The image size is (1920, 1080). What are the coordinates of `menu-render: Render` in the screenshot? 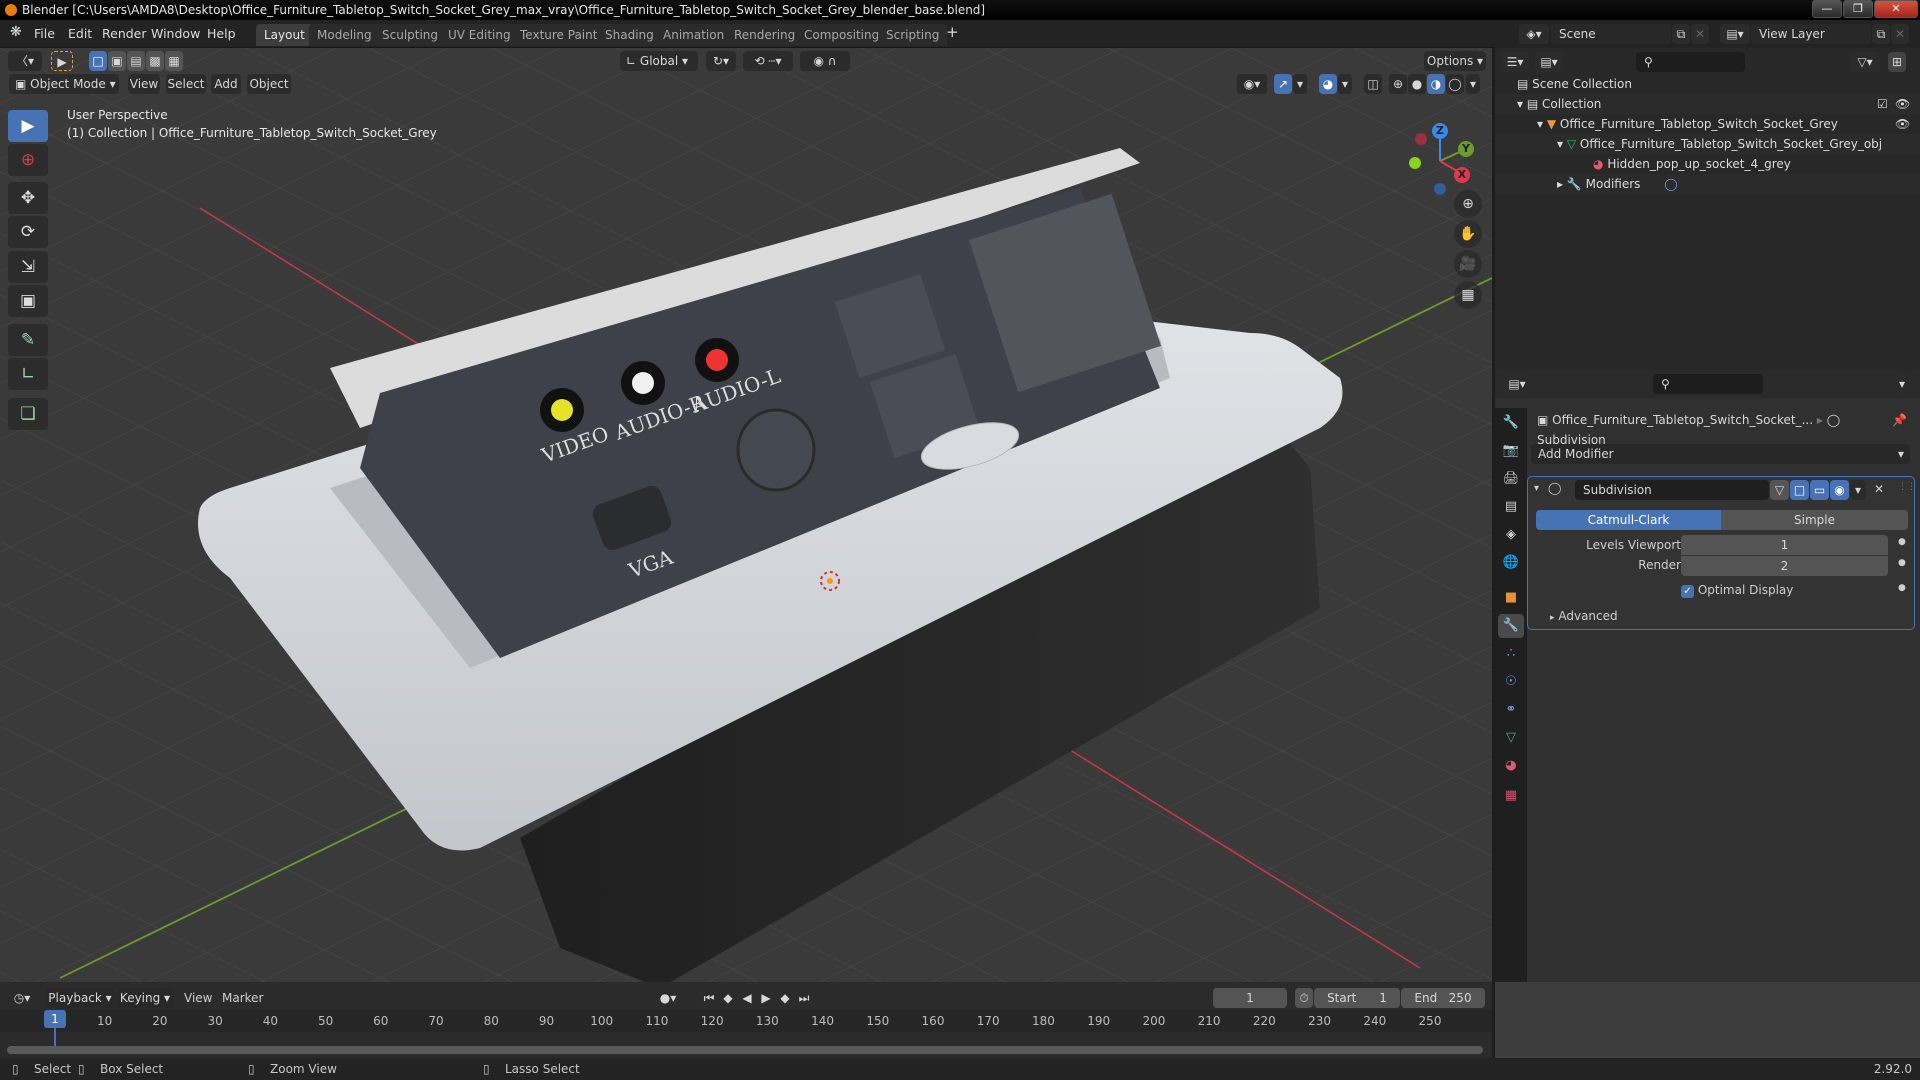 It's located at (124, 33).